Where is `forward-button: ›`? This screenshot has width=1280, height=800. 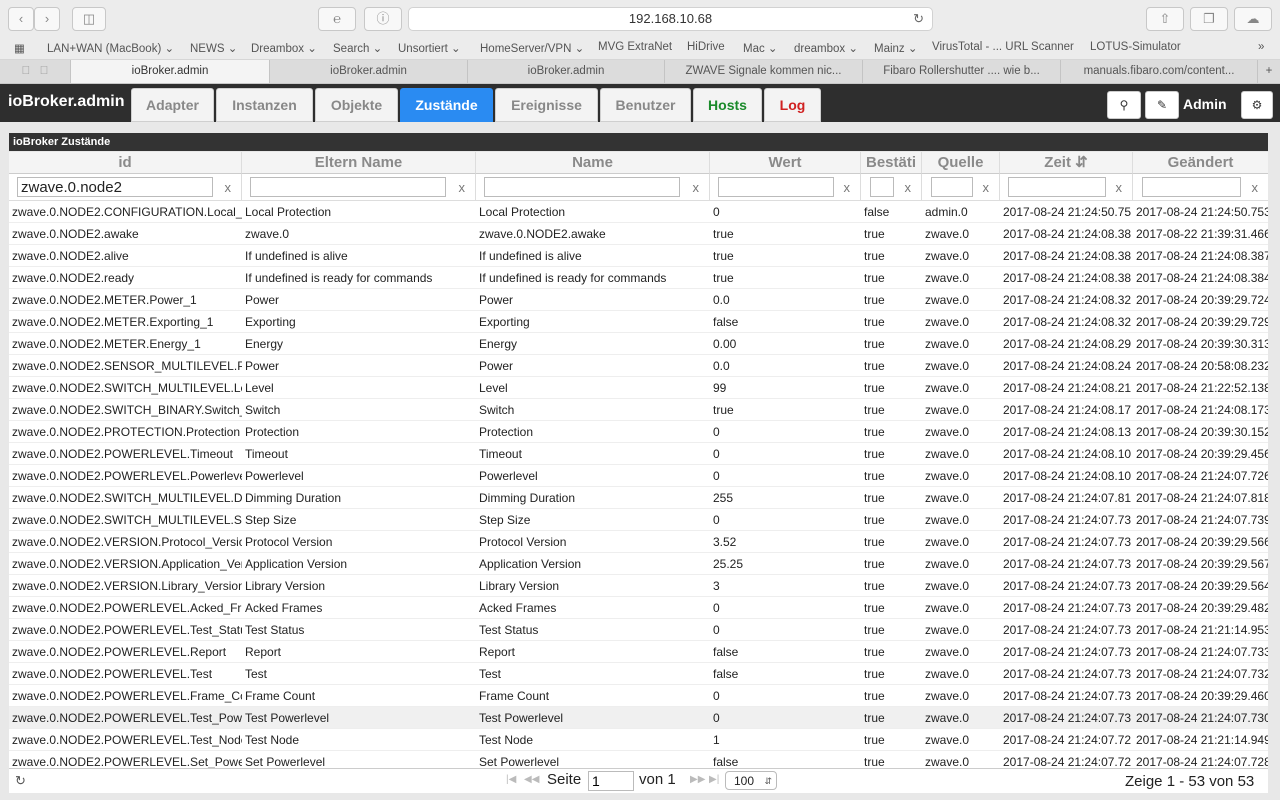 forward-button: › is located at coordinates (47, 19).